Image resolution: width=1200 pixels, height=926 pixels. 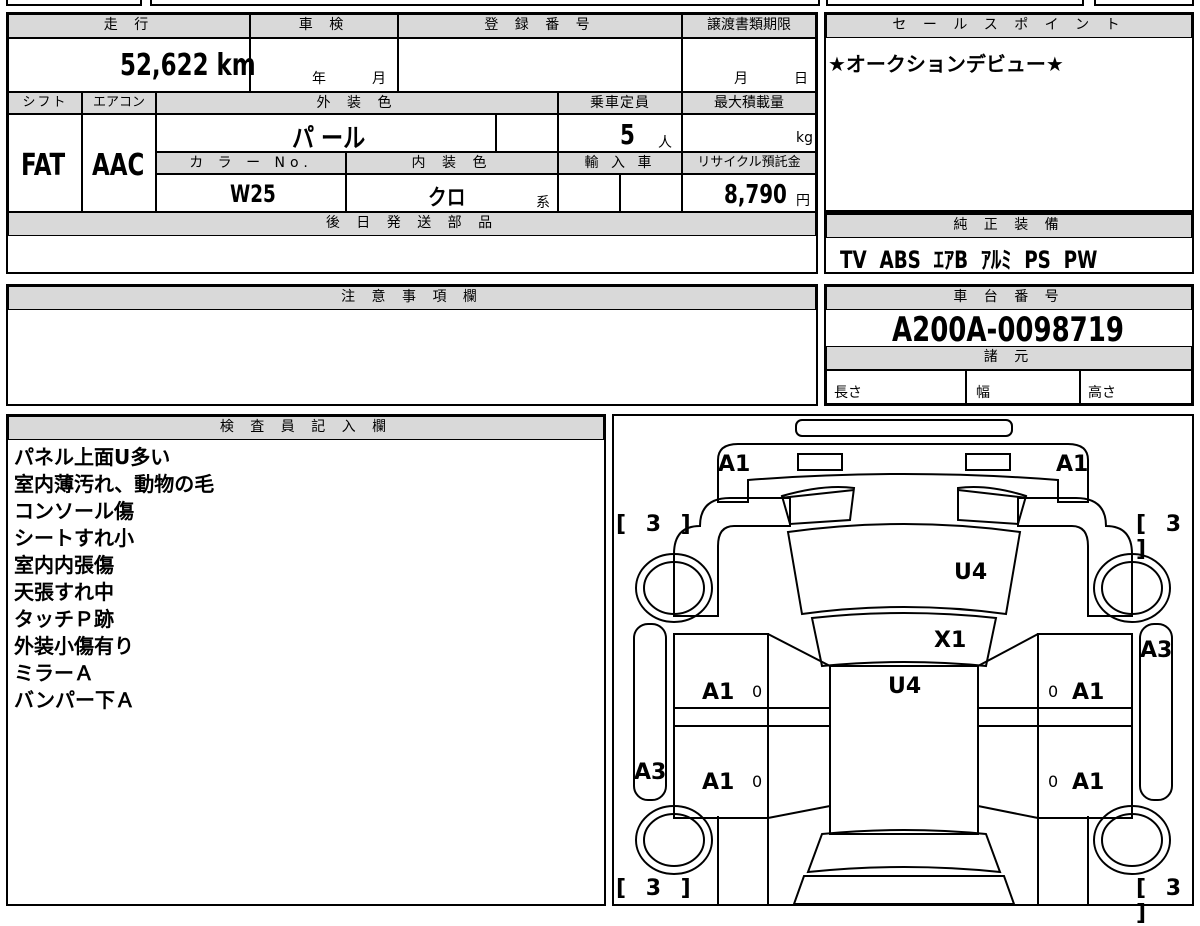 What do you see at coordinates (74, 538) in the screenshot?
I see `inspector-note: シートすれ小` at bounding box center [74, 538].